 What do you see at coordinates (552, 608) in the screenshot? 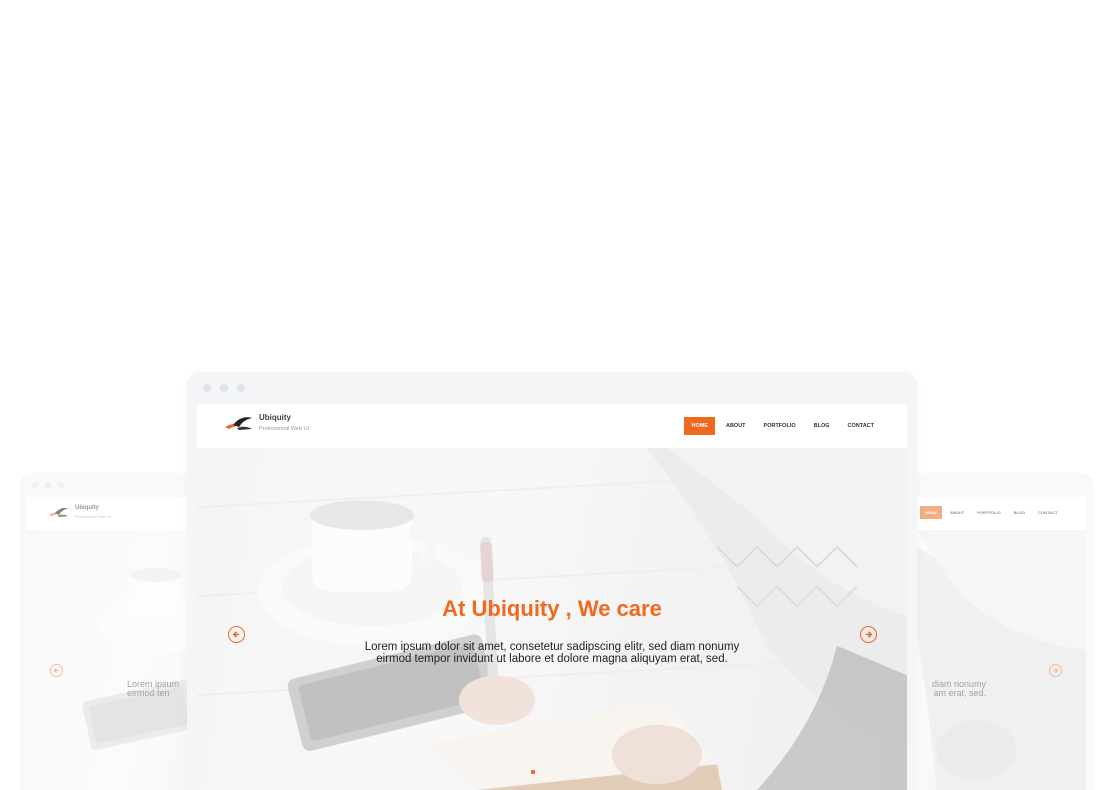
I see `hero-title: At Ubiquity , We care` at bounding box center [552, 608].